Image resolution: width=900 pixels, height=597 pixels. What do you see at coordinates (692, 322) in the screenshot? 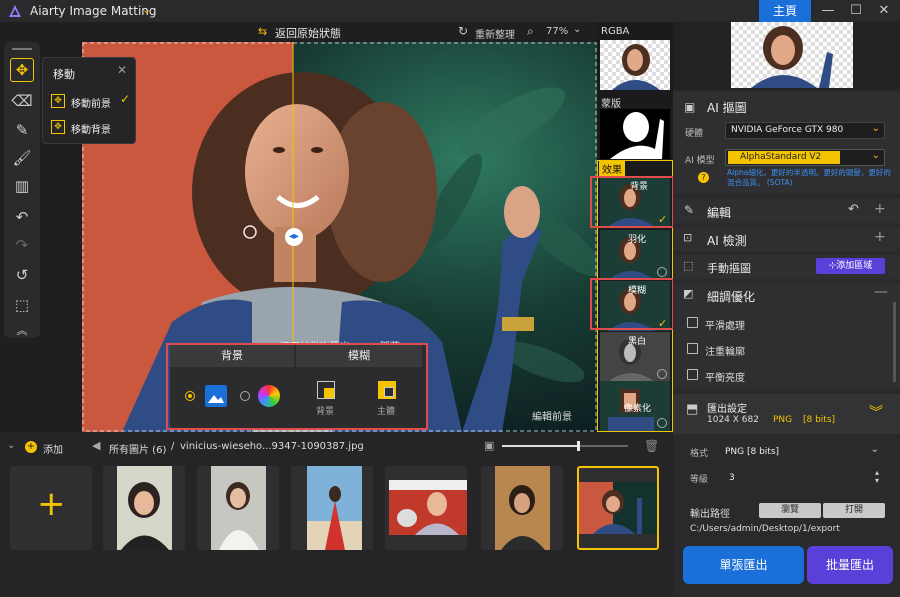
I see `smooth-checkbox` at bounding box center [692, 322].